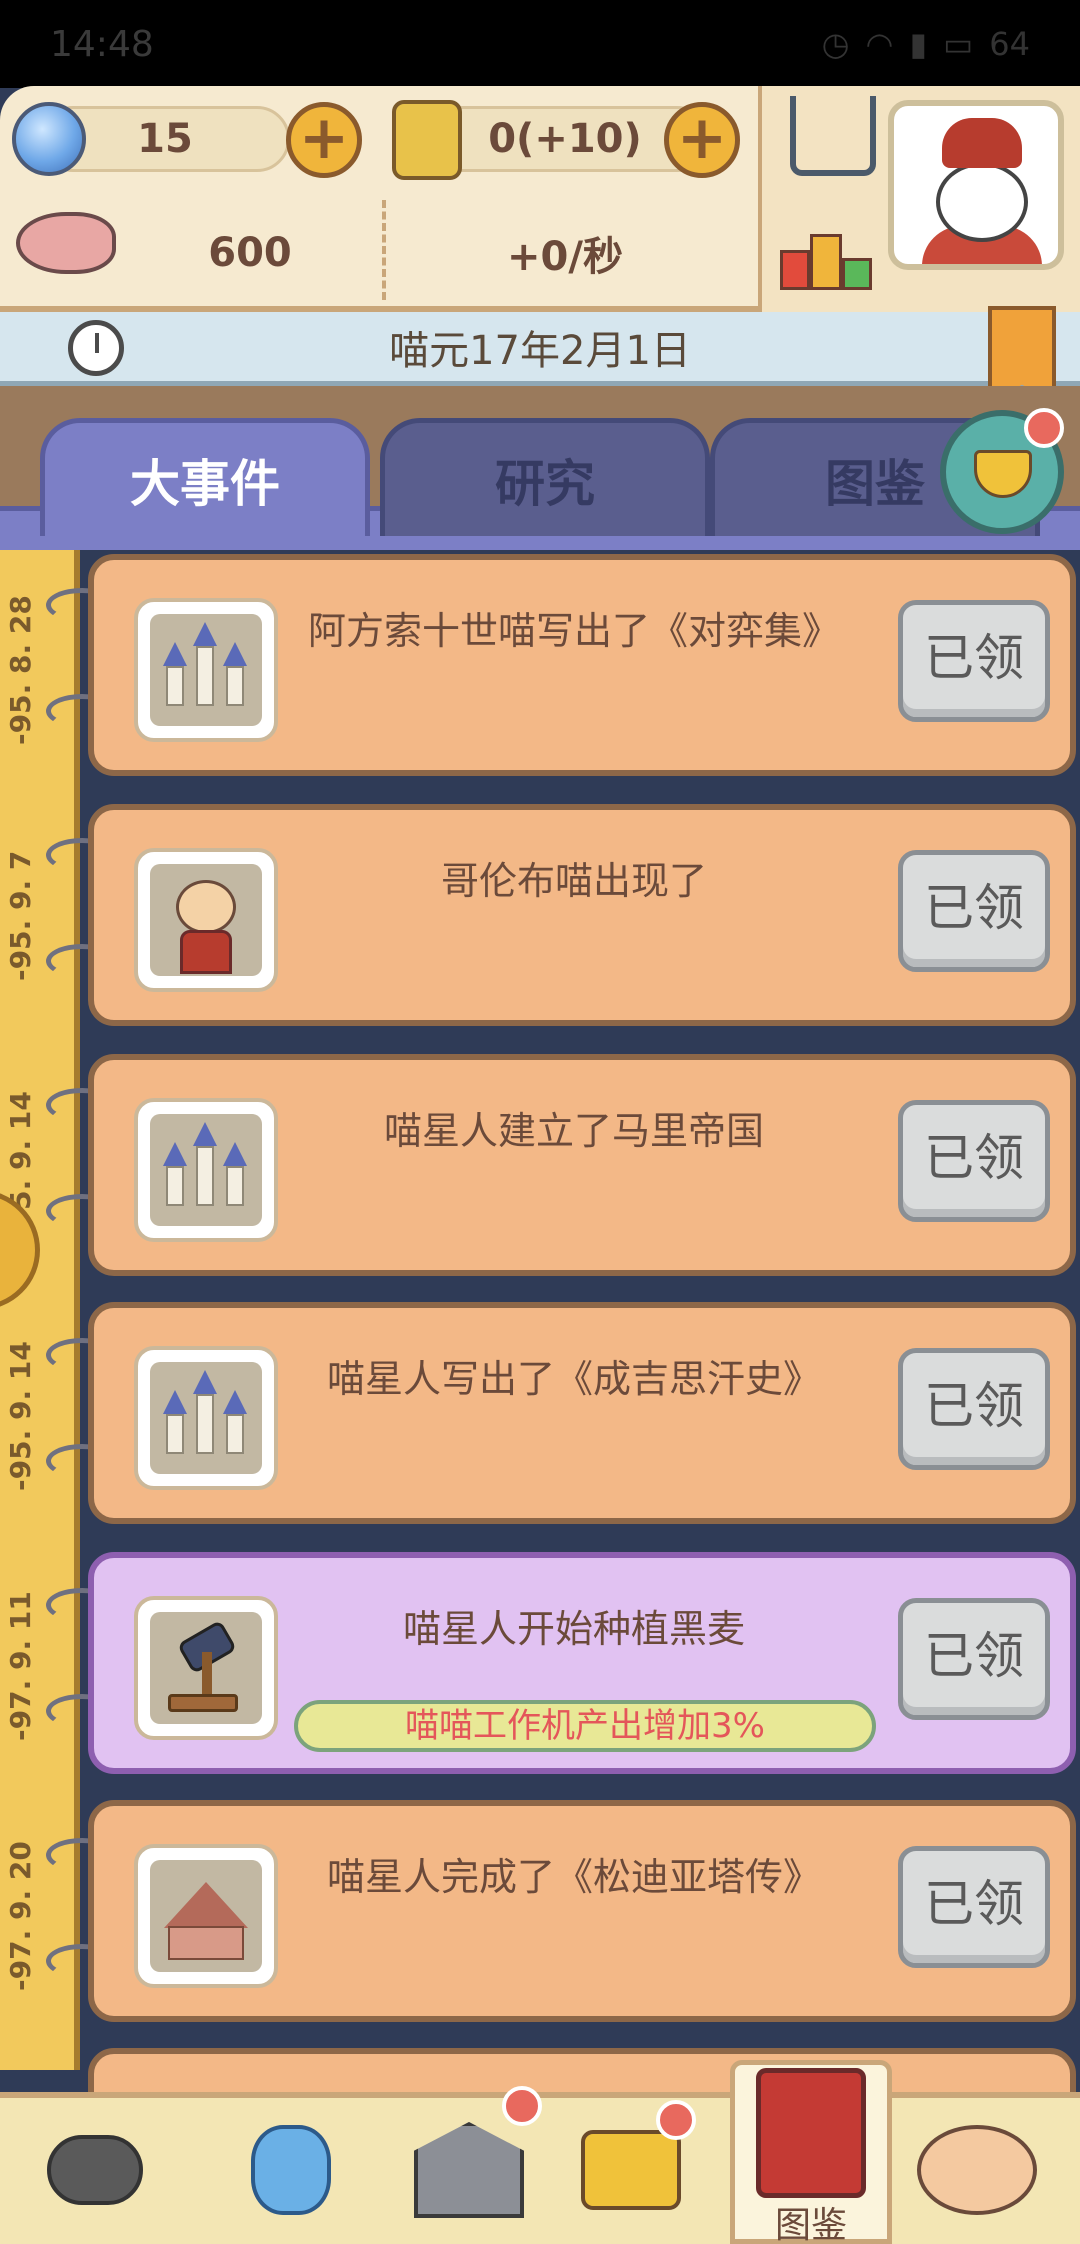 This screenshot has width=1080, height=2244. What do you see at coordinates (702, 140) in the screenshot?
I see `add-scrolls-button: +` at bounding box center [702, 140].